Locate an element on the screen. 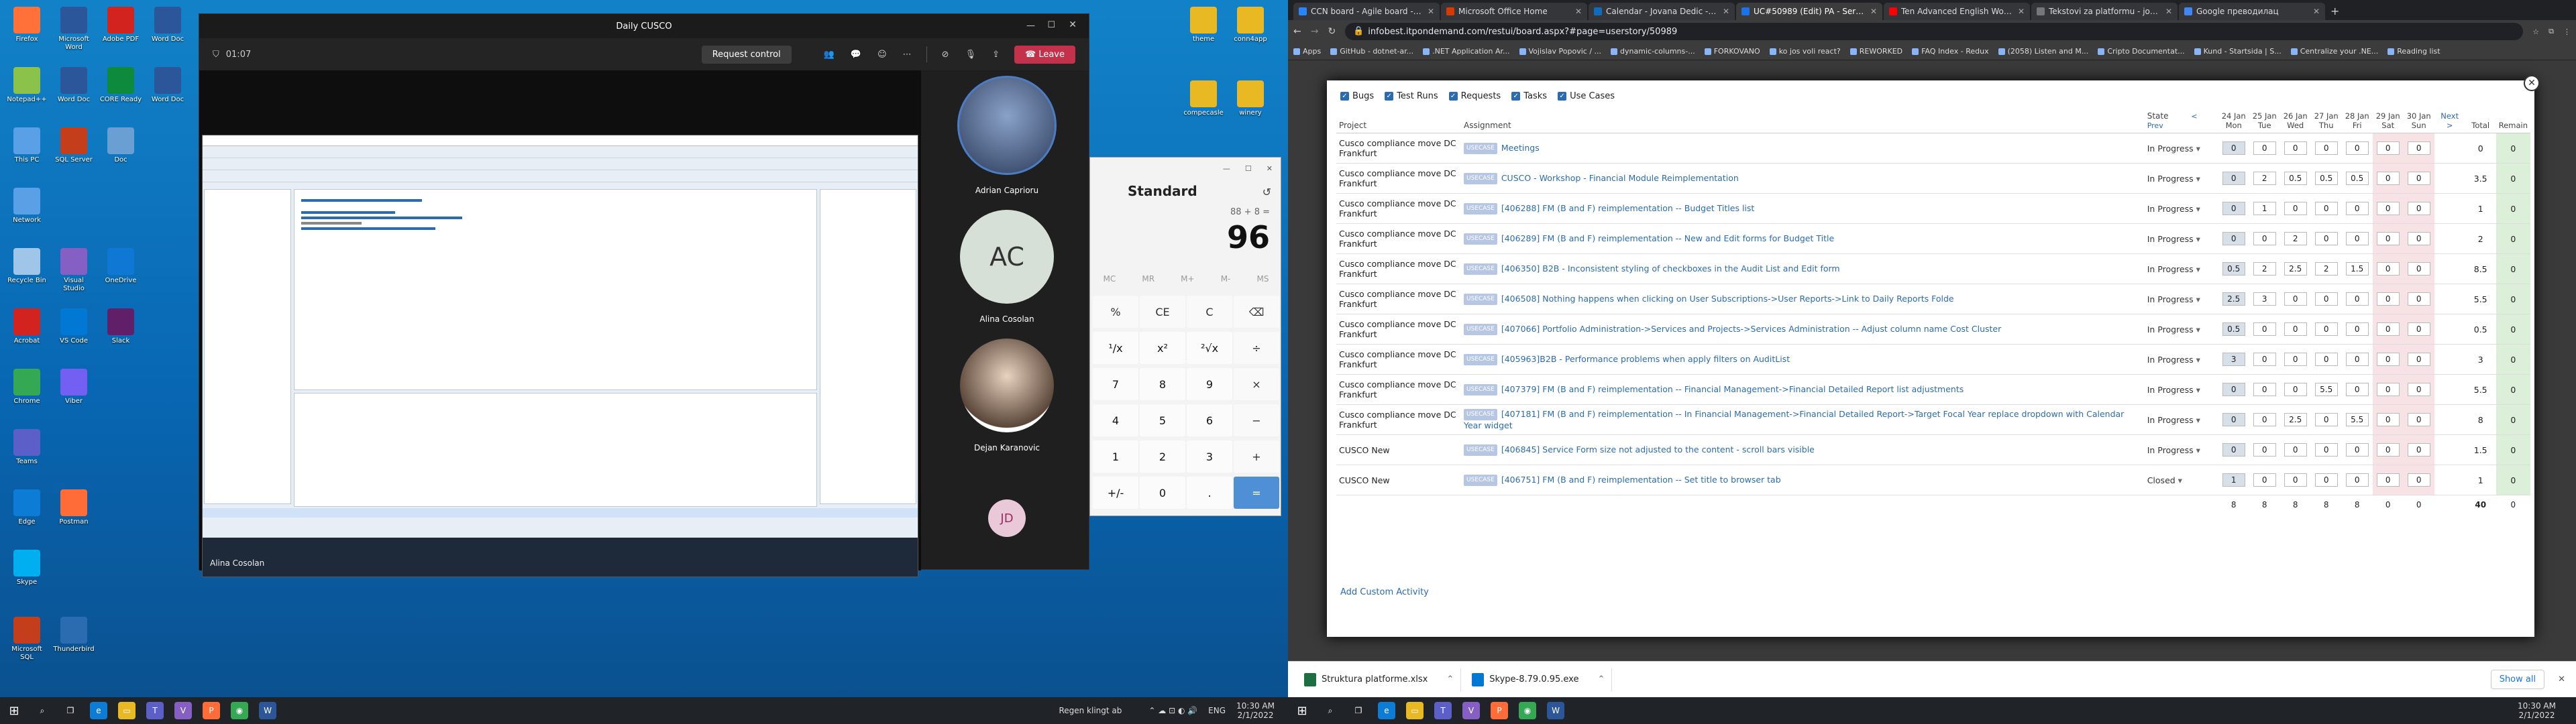 Image resolution: width=2576 pixels, height=724 pixels. maximize-icon: ☐ is located at coordinates (1051, 25).